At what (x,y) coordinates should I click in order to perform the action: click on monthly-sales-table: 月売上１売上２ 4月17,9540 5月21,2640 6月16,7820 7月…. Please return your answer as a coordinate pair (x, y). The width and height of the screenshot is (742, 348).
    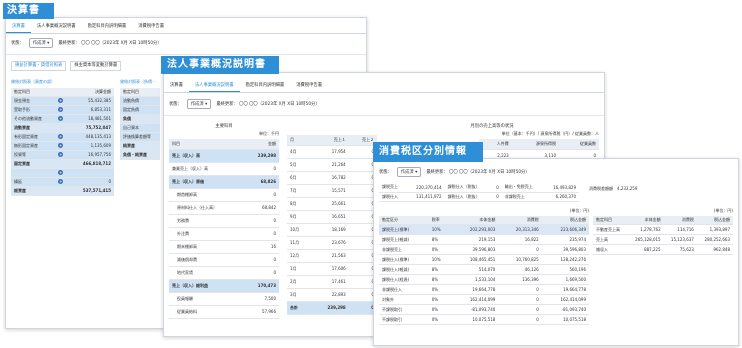
    Looking at the image, I should click on (332, 225).